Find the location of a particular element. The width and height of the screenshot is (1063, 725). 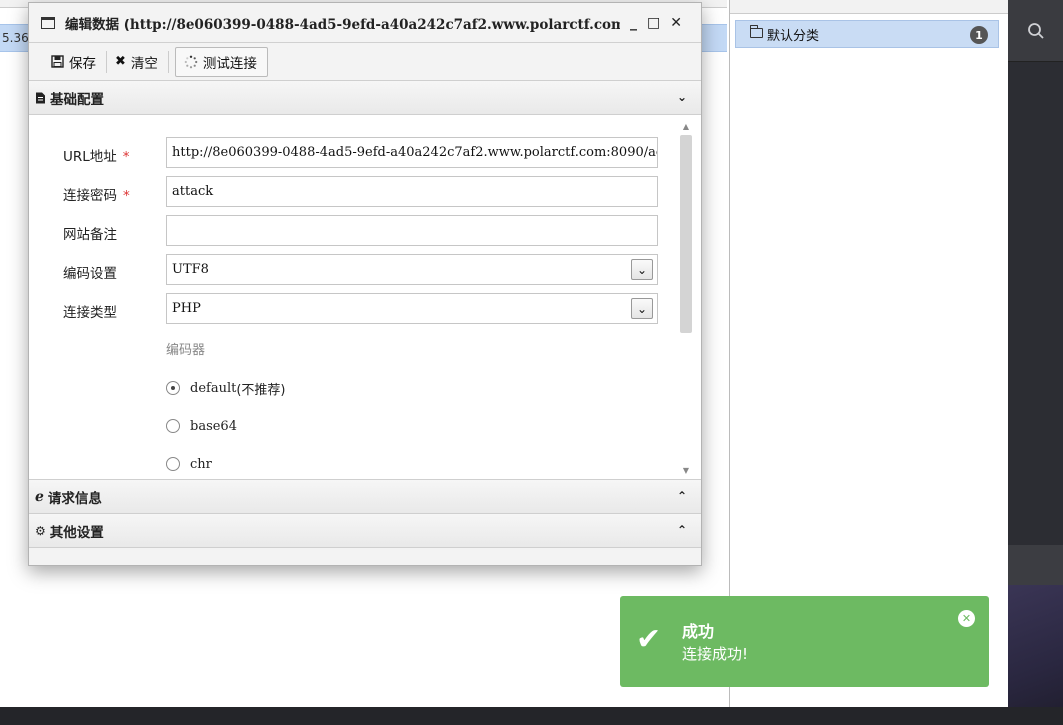

type-row: 连接类型 PHP ⌄ is located at coordinates (349, 309).